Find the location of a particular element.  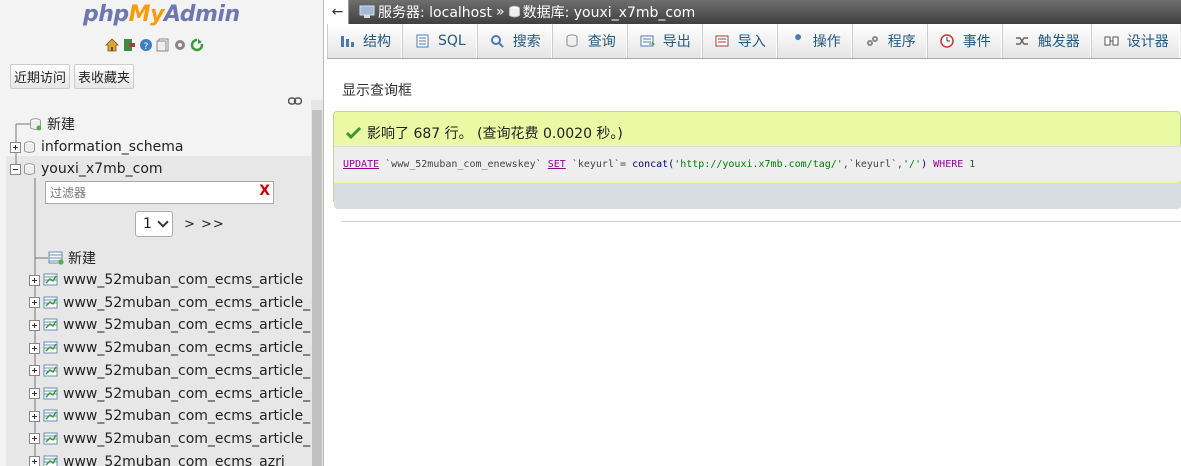

collapse-icon is located at coordinates (15, 169).